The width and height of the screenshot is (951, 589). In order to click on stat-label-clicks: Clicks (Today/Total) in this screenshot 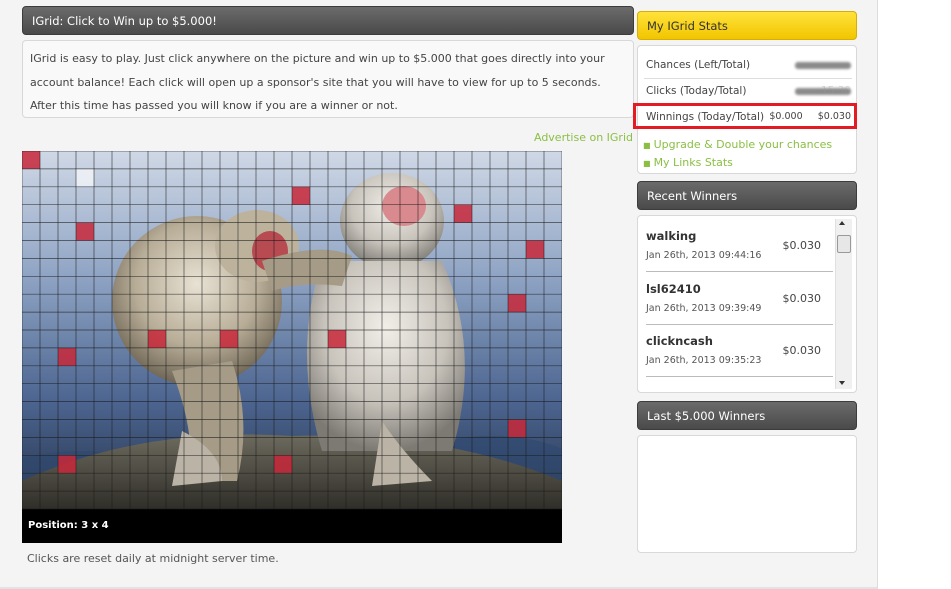, I will do `click(696, 91)`.